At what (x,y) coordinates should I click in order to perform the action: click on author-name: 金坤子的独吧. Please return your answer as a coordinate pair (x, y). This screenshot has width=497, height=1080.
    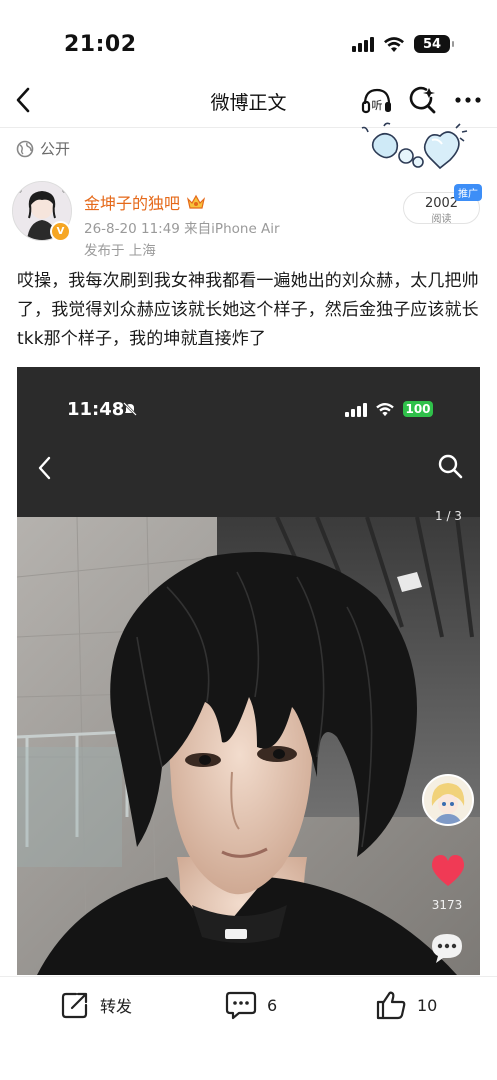
    Looking at the image, I should click on (145, 202).